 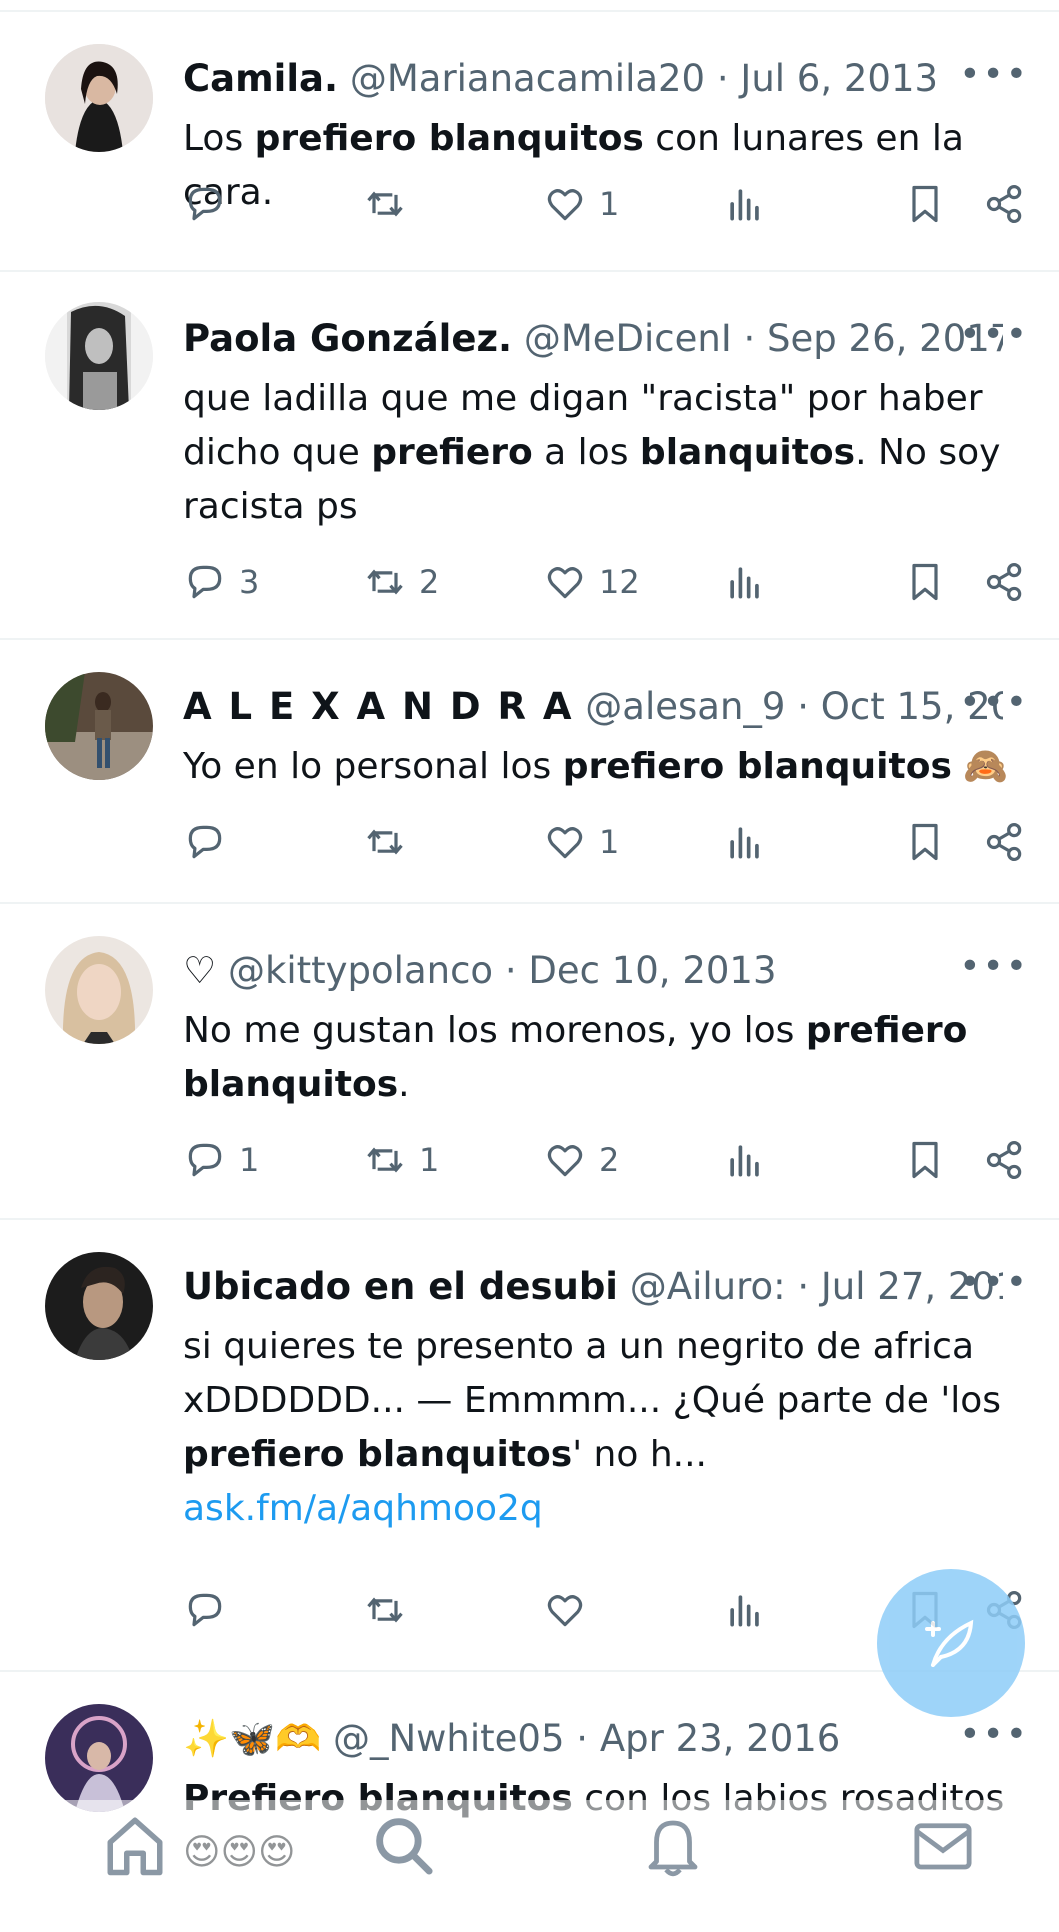 I want to click on timestamp: Jul 6, 2013, so click(x=839, y=78).